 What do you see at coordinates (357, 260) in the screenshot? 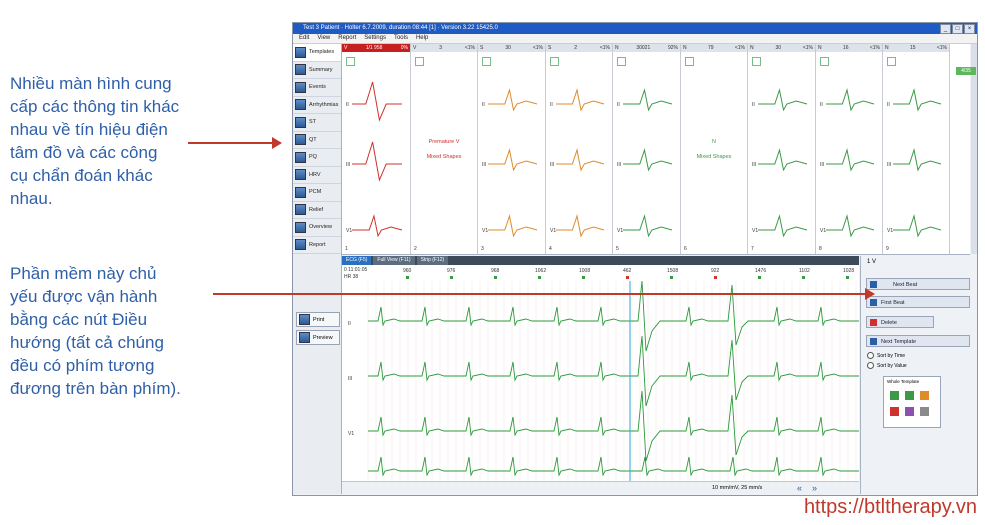
I see `tab-ecg: ECG (F5)` at bounding box center [357, 260].